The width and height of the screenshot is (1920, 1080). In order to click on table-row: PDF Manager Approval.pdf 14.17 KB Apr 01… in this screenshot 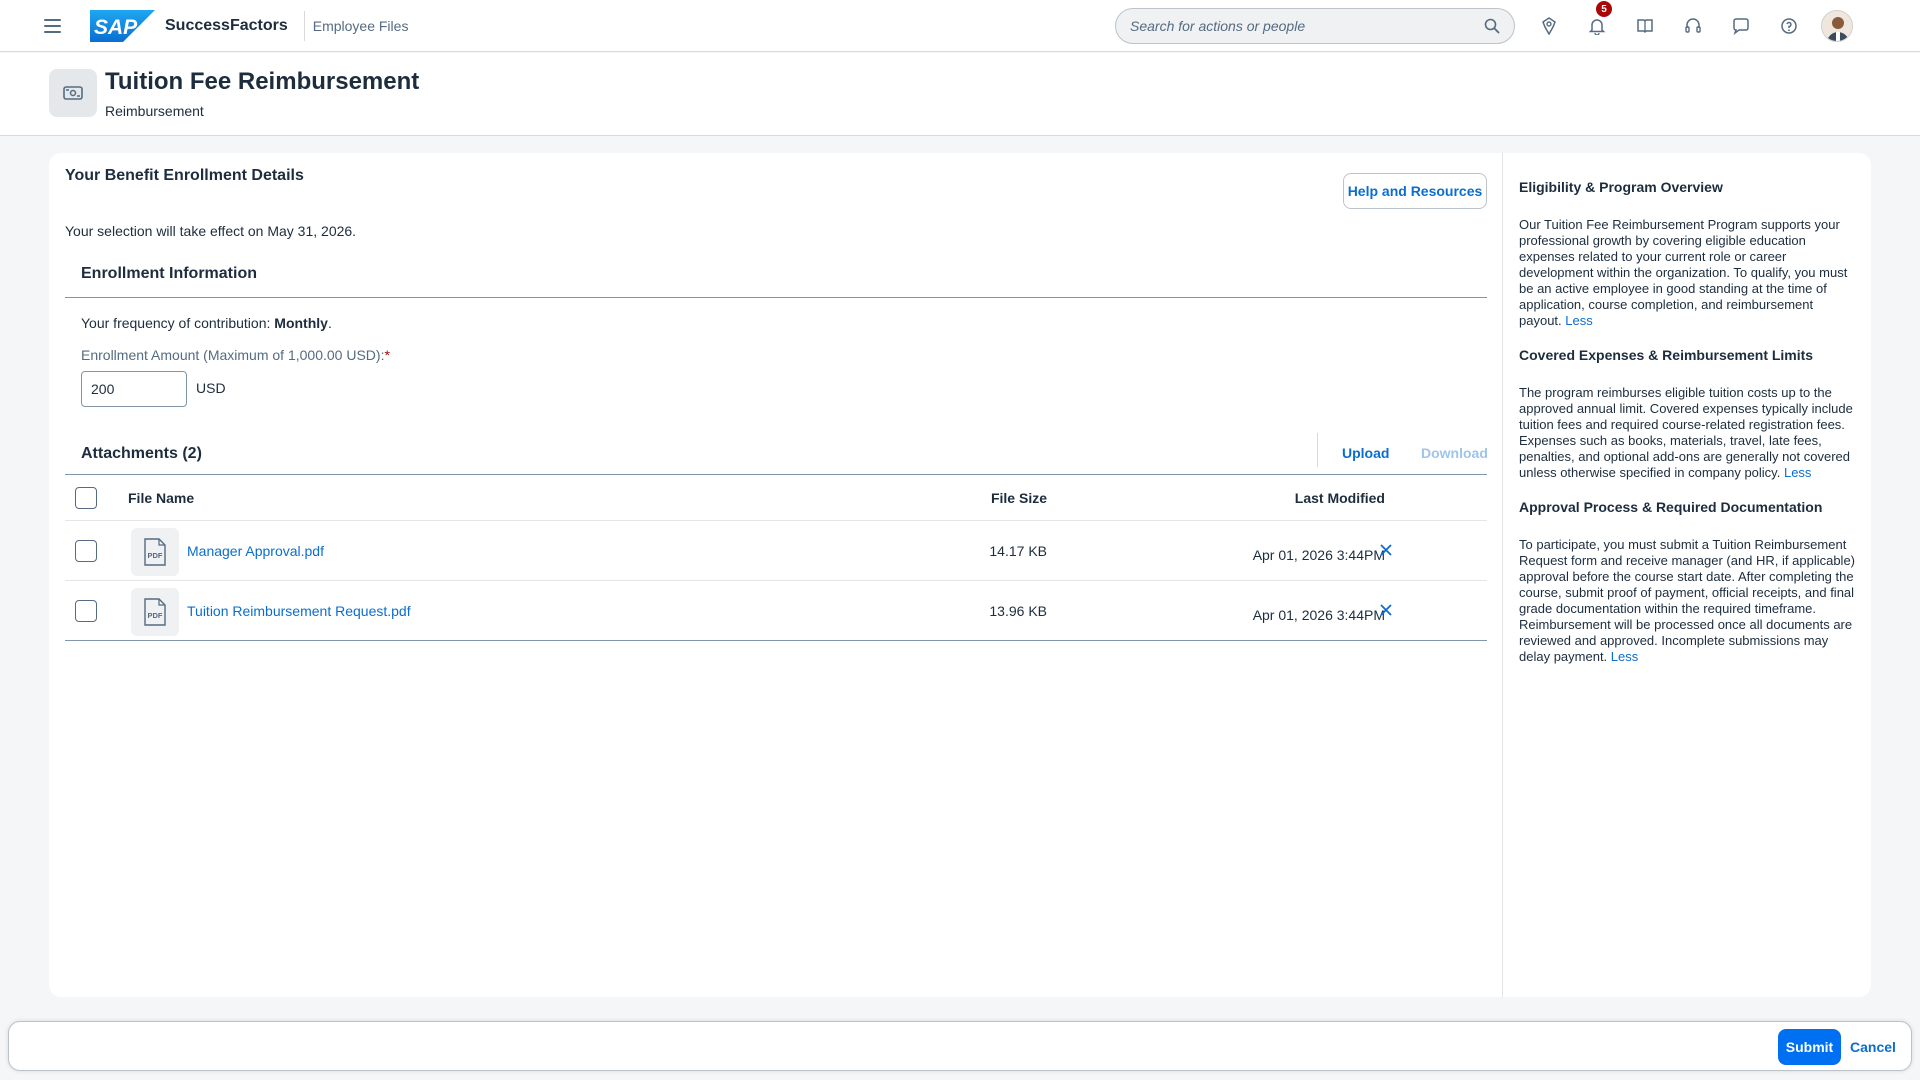, I will do `click(776, 551)`.